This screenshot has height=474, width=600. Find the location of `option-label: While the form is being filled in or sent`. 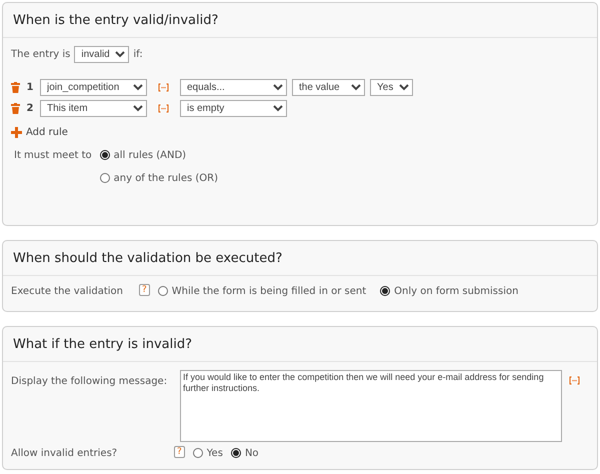

option-label: While the form is being filled in or sent is located at coordinates (269, 291).